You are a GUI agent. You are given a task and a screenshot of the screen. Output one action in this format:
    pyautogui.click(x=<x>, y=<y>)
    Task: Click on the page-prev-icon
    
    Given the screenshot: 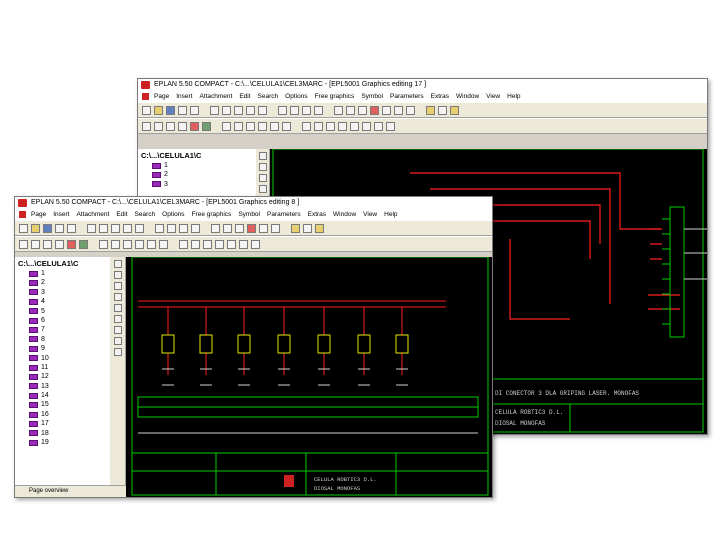 What is the action you would take?
    pyautogui.click(x=158, y=126)
    